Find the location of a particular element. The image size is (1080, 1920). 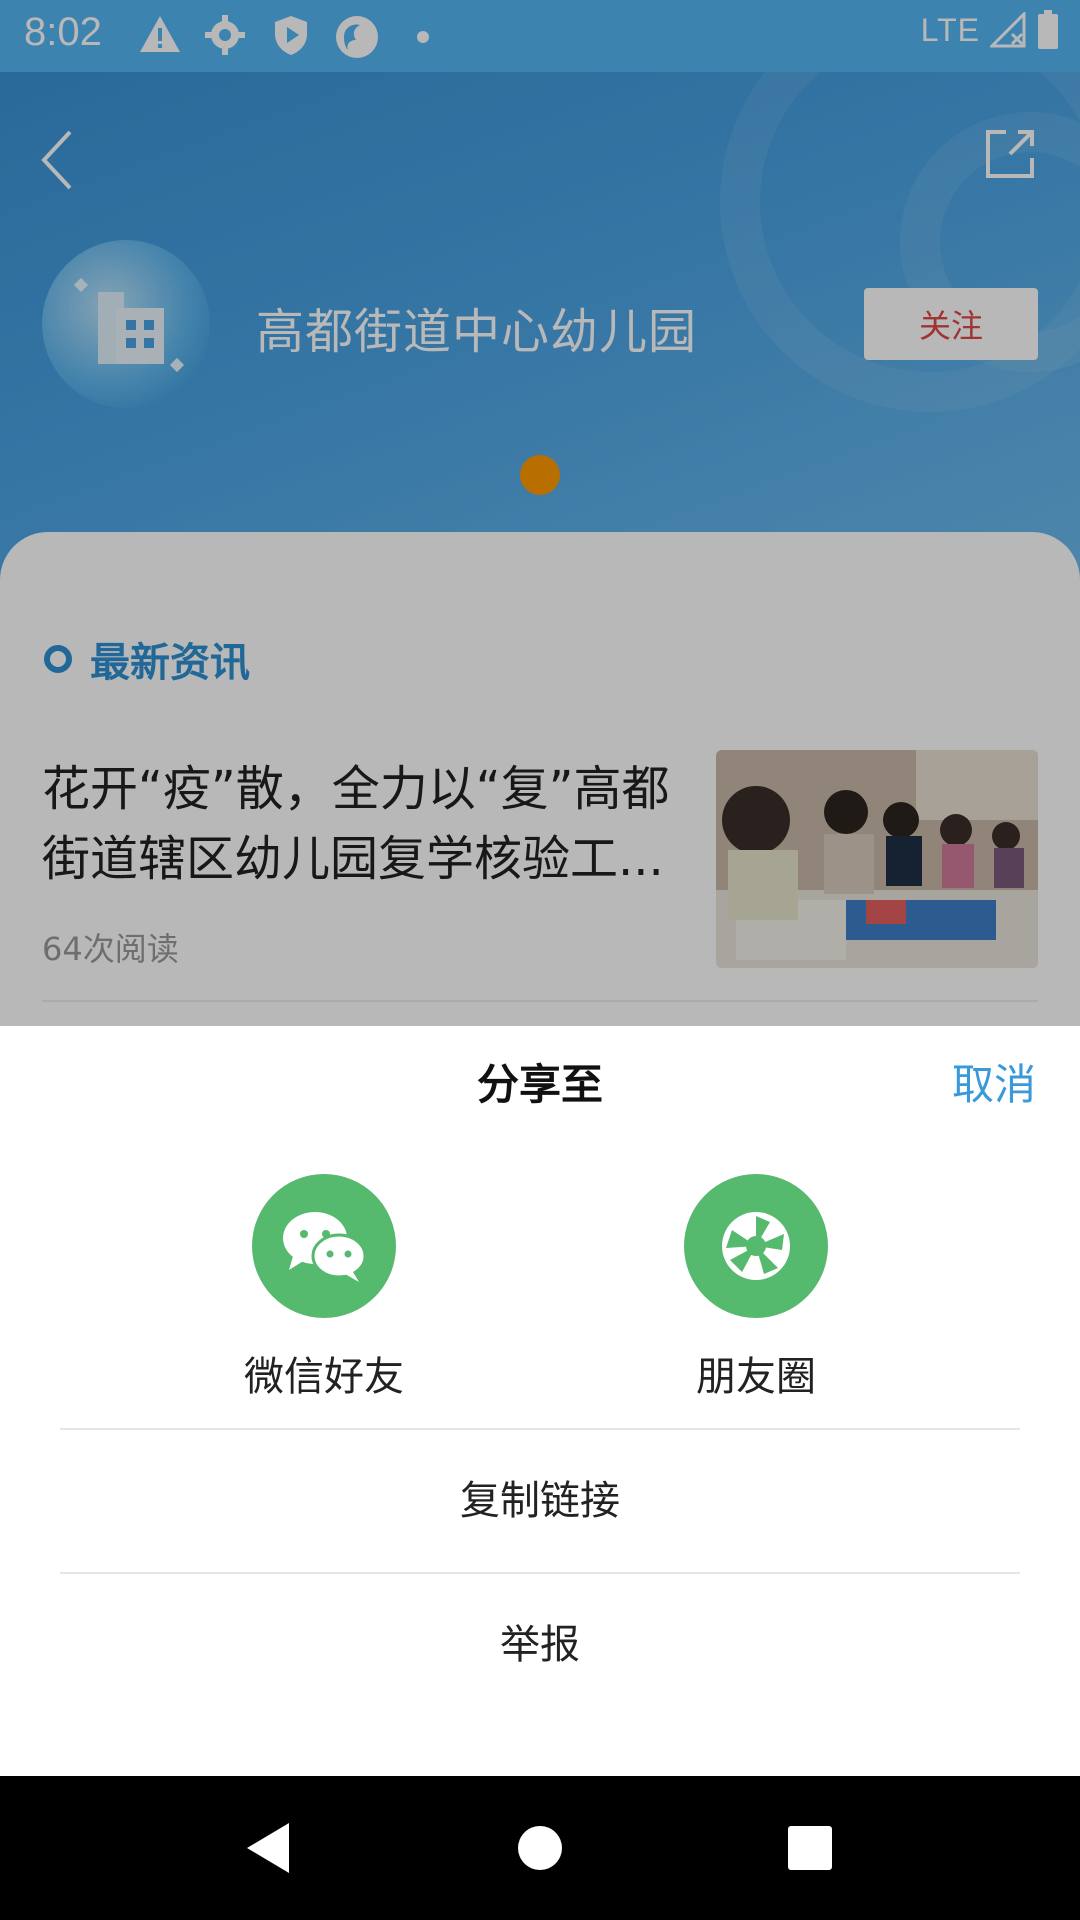

back-triangle-icon is located at coordinates (268, 1848).